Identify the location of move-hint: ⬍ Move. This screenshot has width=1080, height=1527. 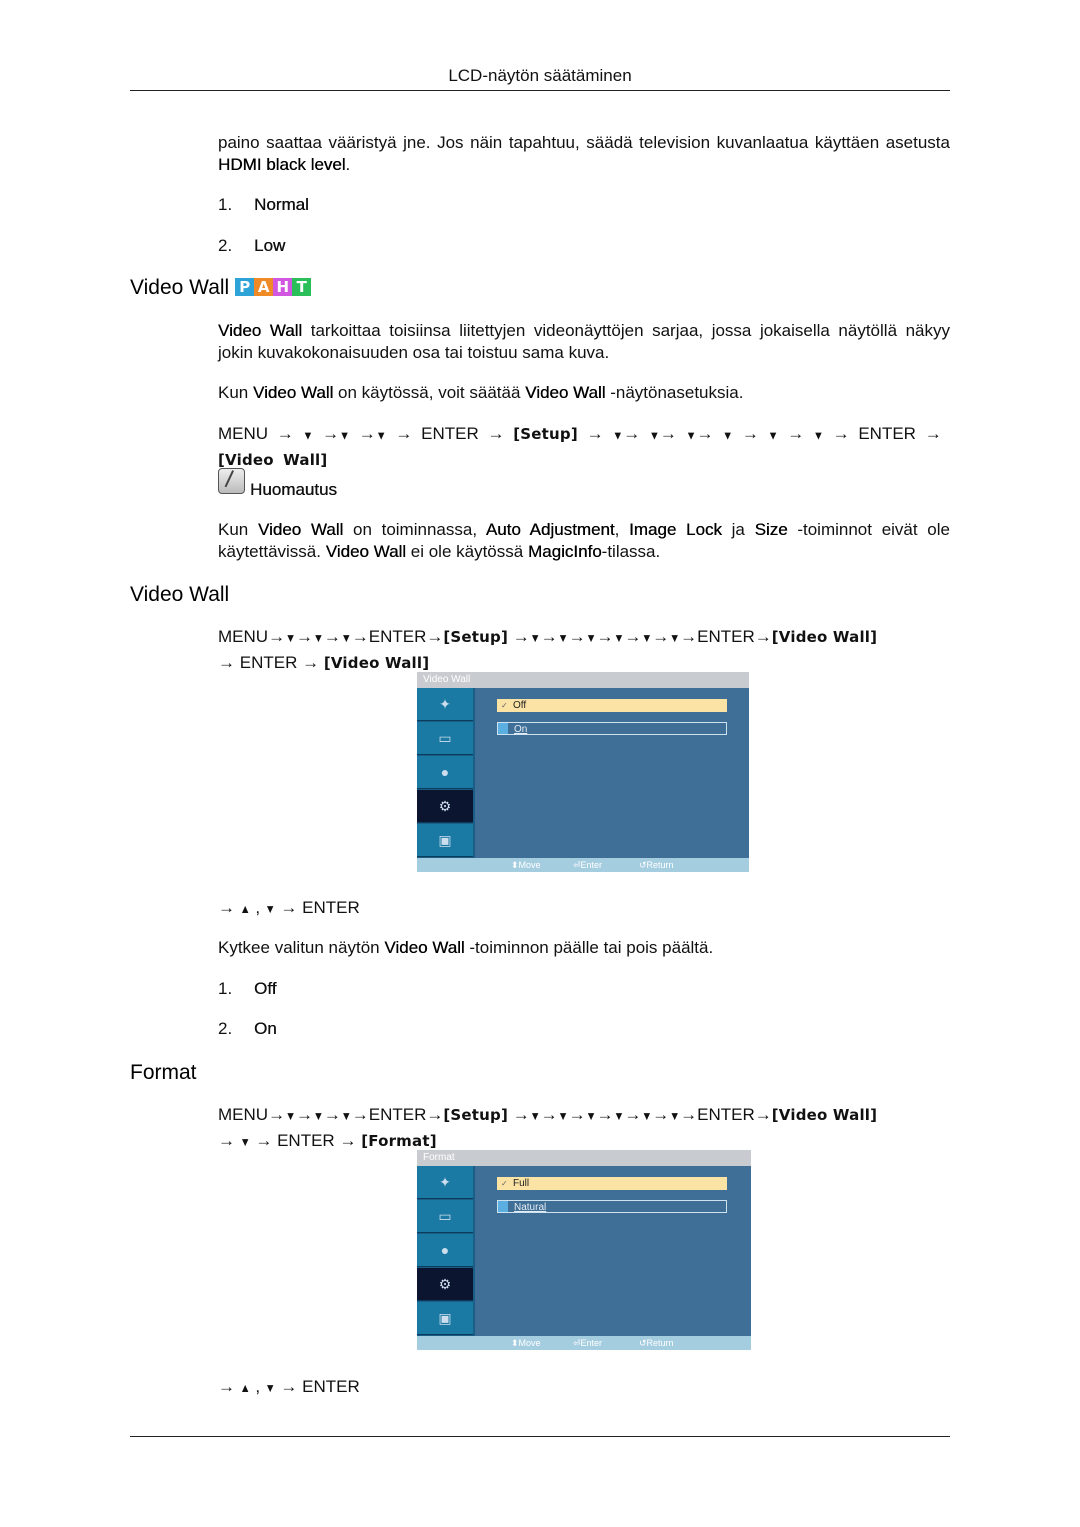
(526, 1343).